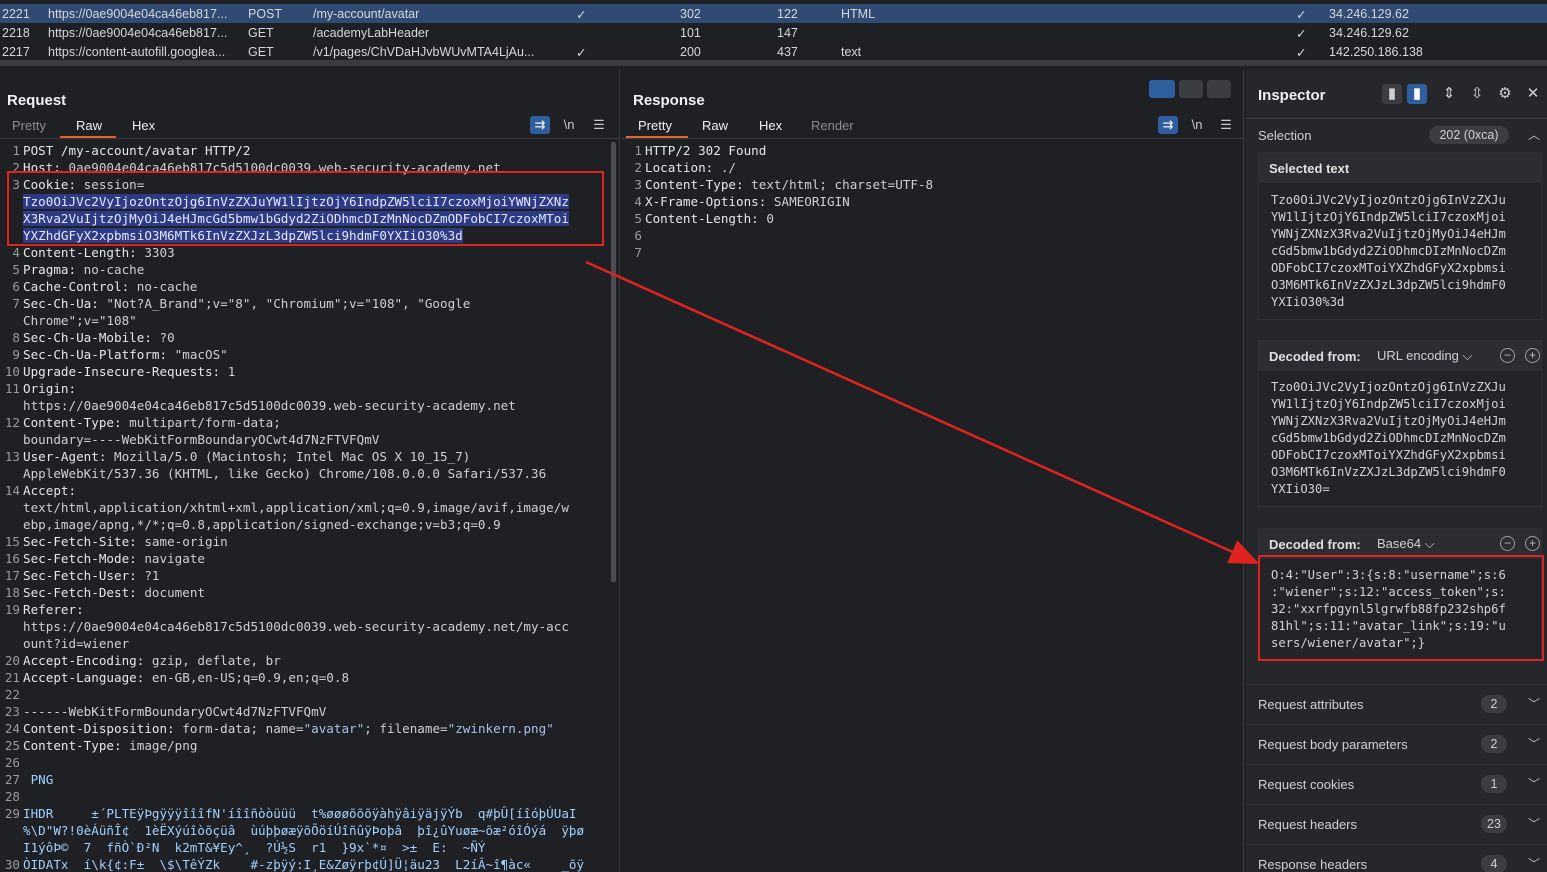 This screenshot has height=872, width=1547. Describe the element at coordinates (89, 125) in the screenshot. I see `request-tab-raw: Raw` at that location.